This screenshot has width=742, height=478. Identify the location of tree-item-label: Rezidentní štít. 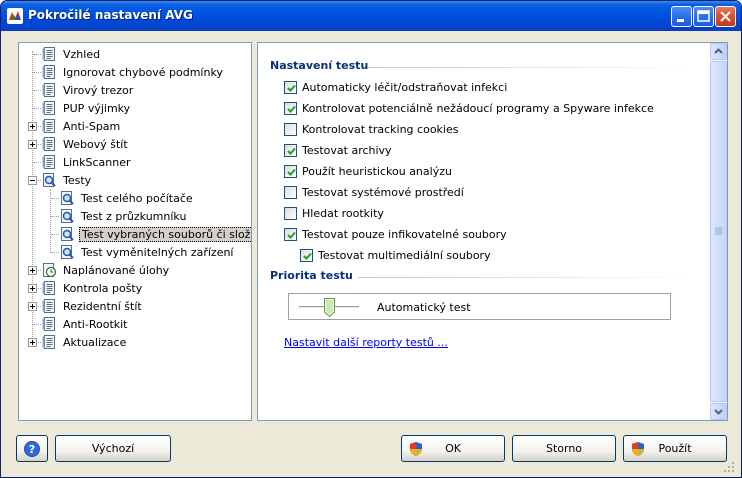
(102, 306).